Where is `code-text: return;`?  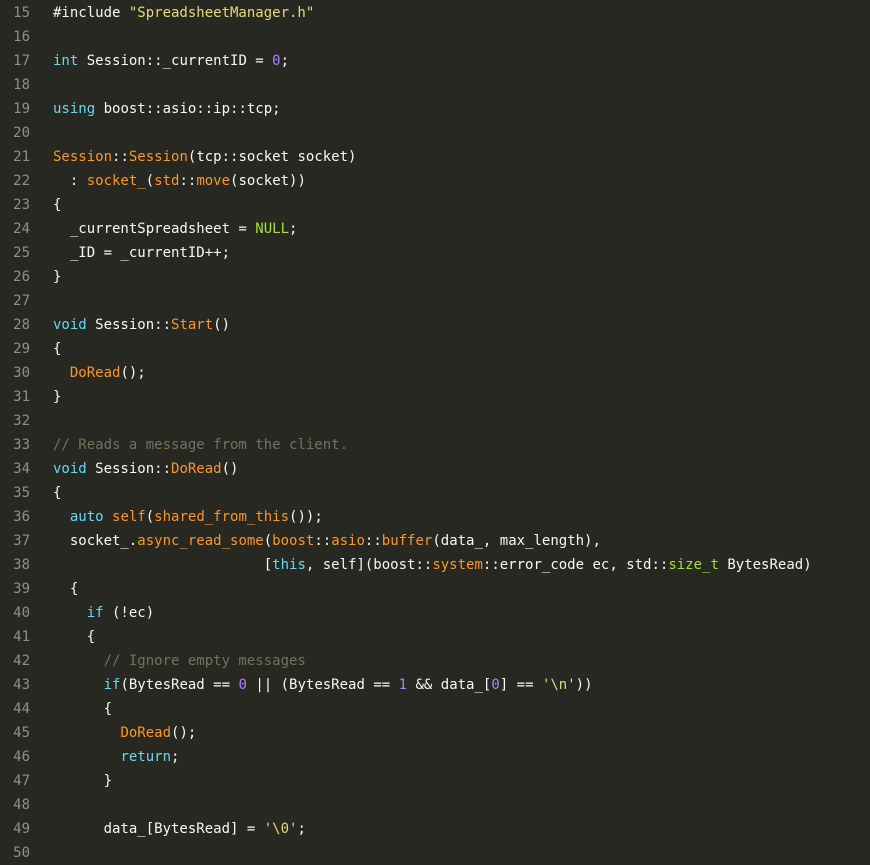
code-text: return; is located at coordinates (116, 757).